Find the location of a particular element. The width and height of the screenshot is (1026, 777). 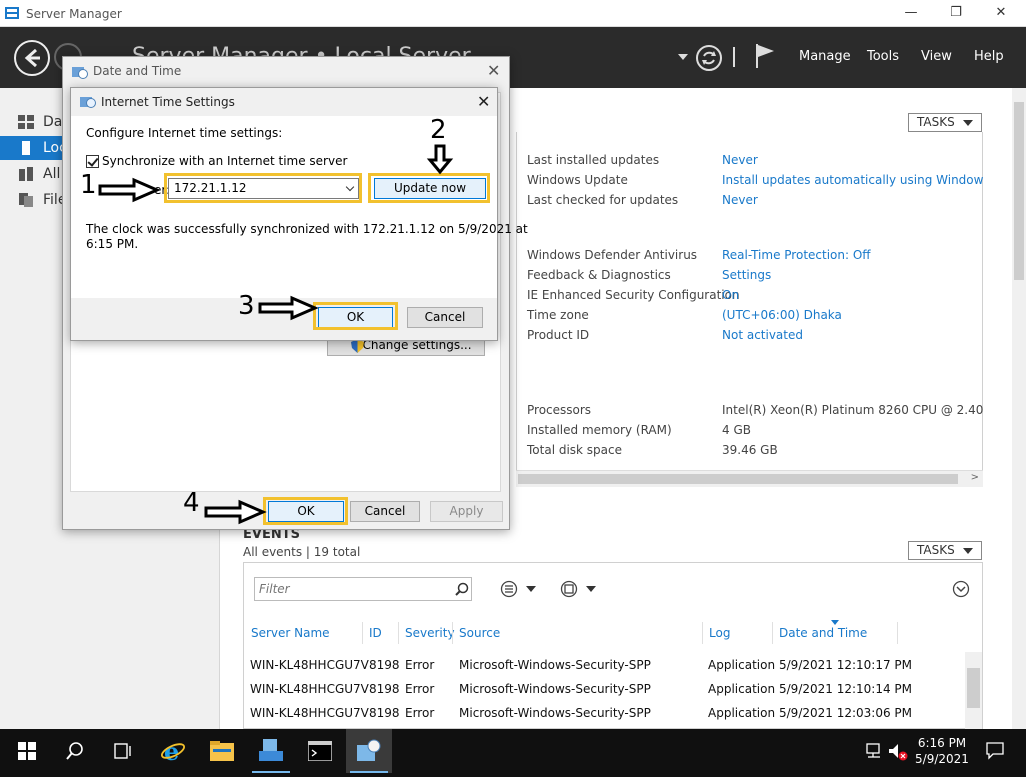

file-explorer-button is located at coordinates (222, 751).